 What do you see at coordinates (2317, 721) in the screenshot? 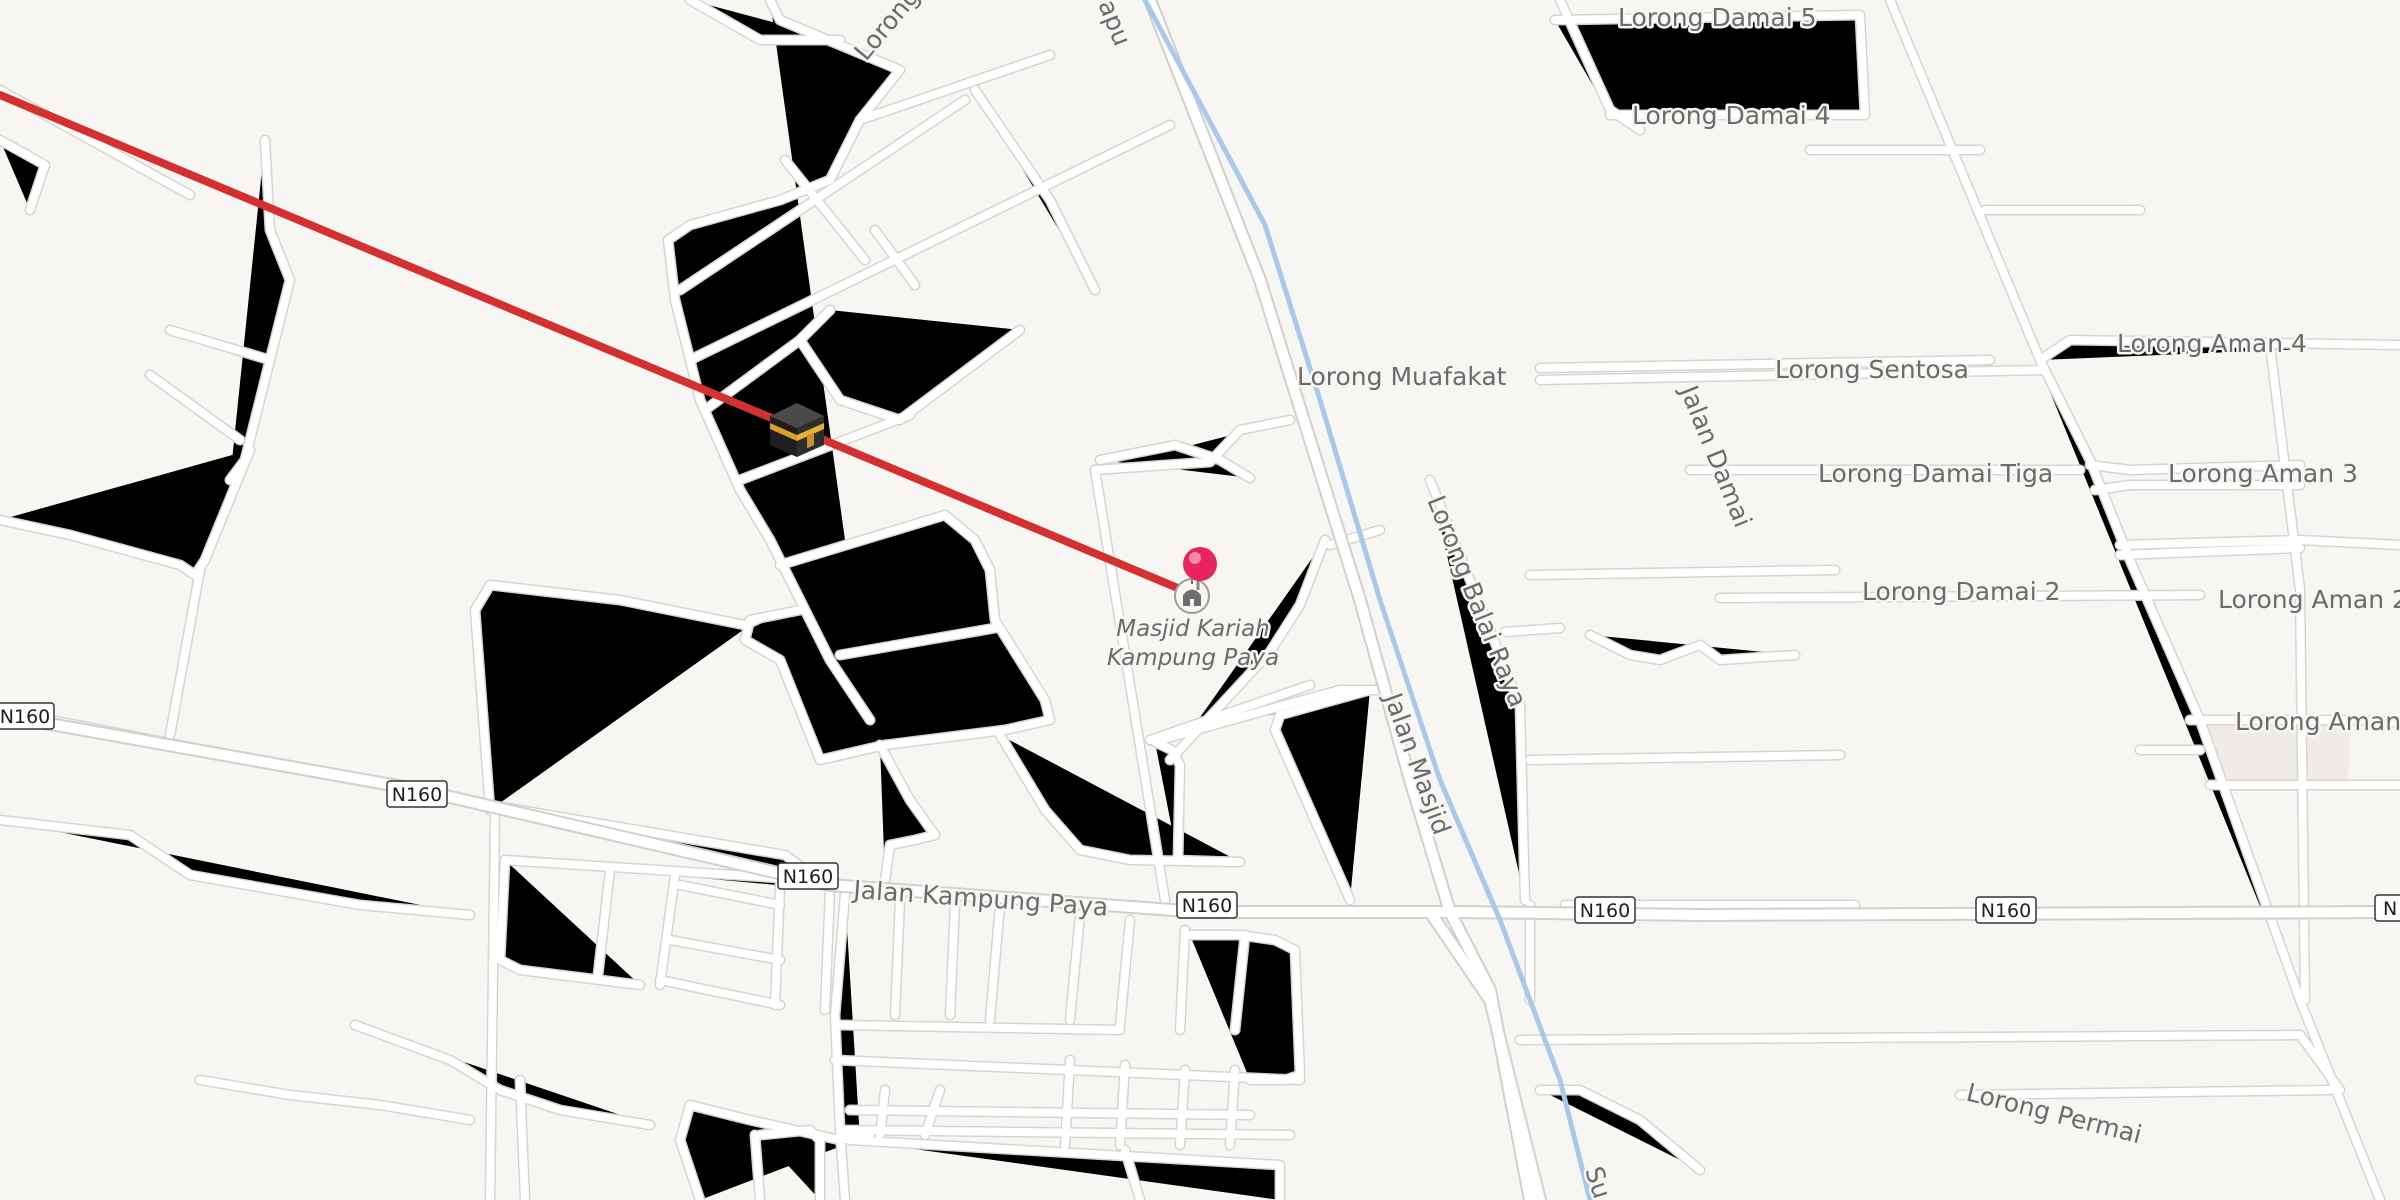
I see `street-label-lorong-aman: Lorong Aman` at bounding box center [2317, 721].